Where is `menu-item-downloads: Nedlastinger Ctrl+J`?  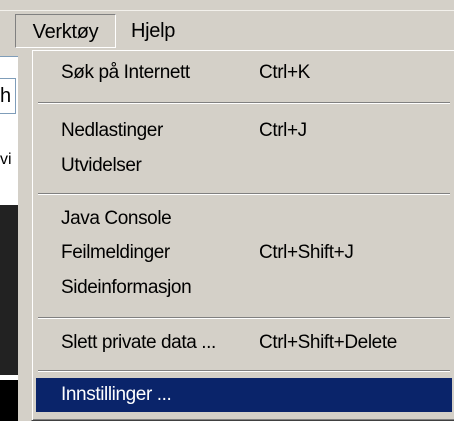 menu-item-downloads: Nedlastinger Ctrl+J is located at coordinates (244, 131).